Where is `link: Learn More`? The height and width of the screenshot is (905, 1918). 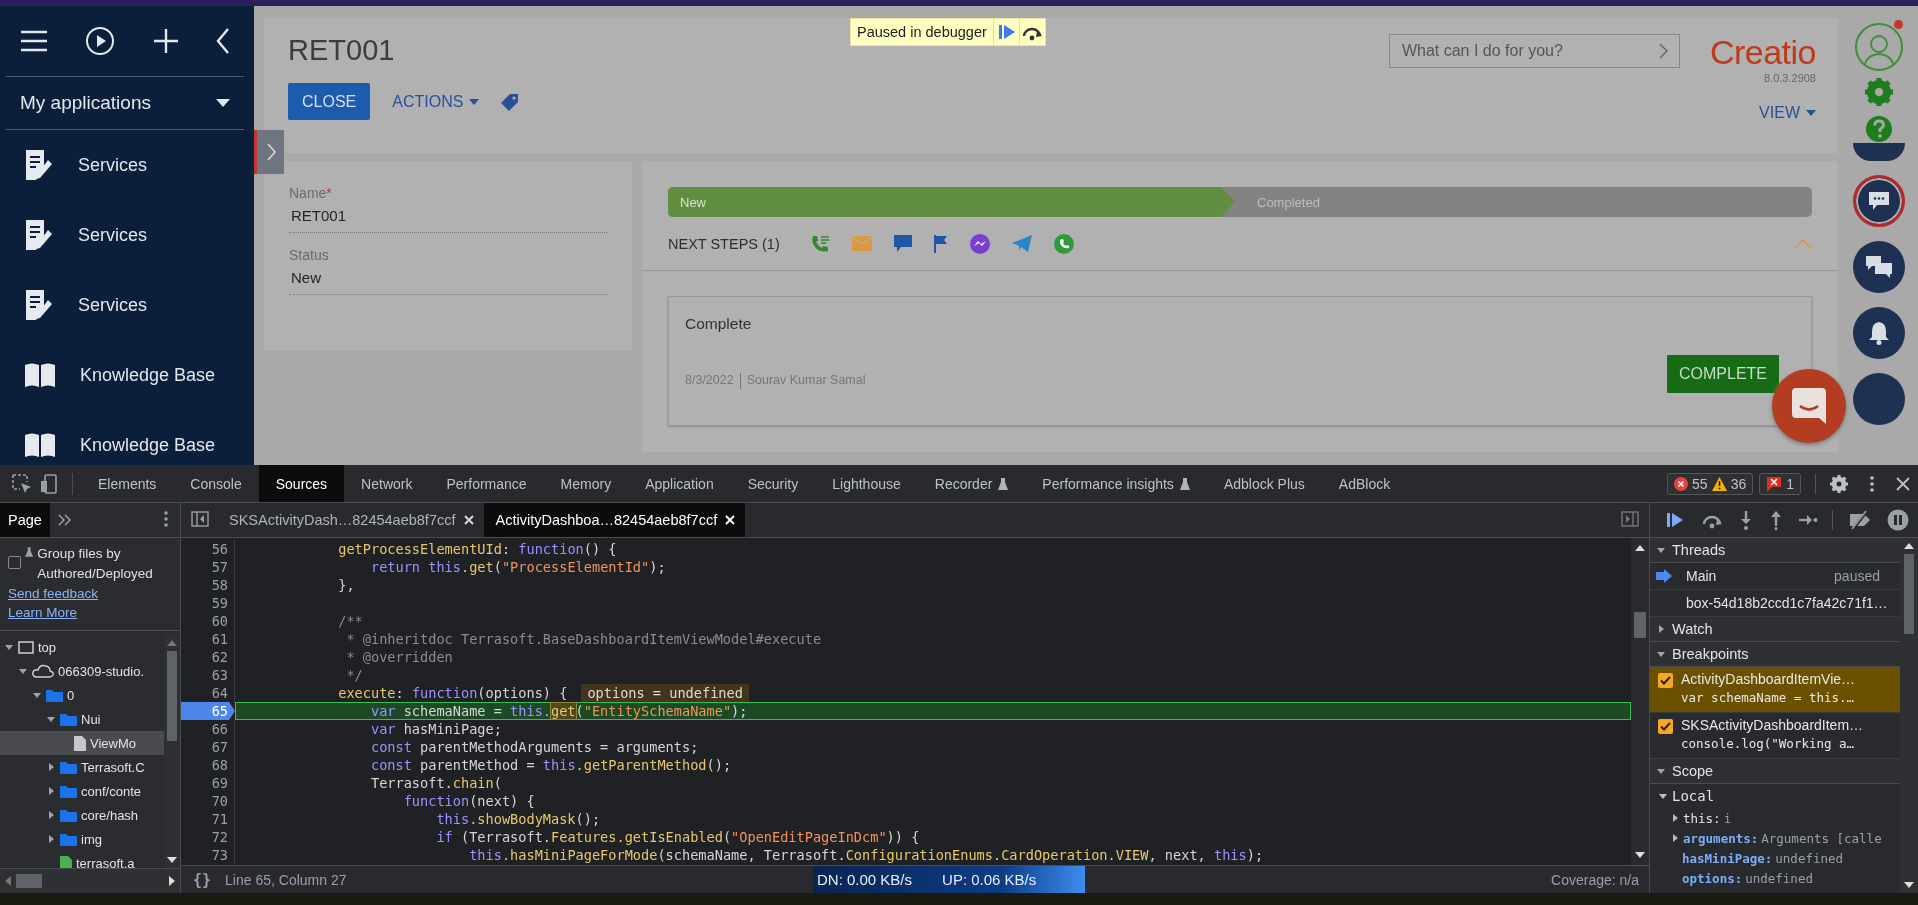
link: Learn More is located at coordinates (90, 612).